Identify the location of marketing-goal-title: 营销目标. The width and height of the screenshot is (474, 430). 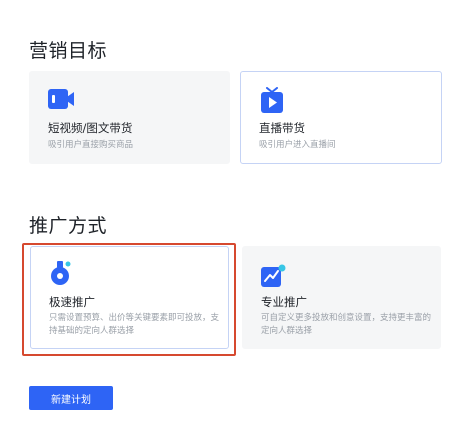
(68, 51).